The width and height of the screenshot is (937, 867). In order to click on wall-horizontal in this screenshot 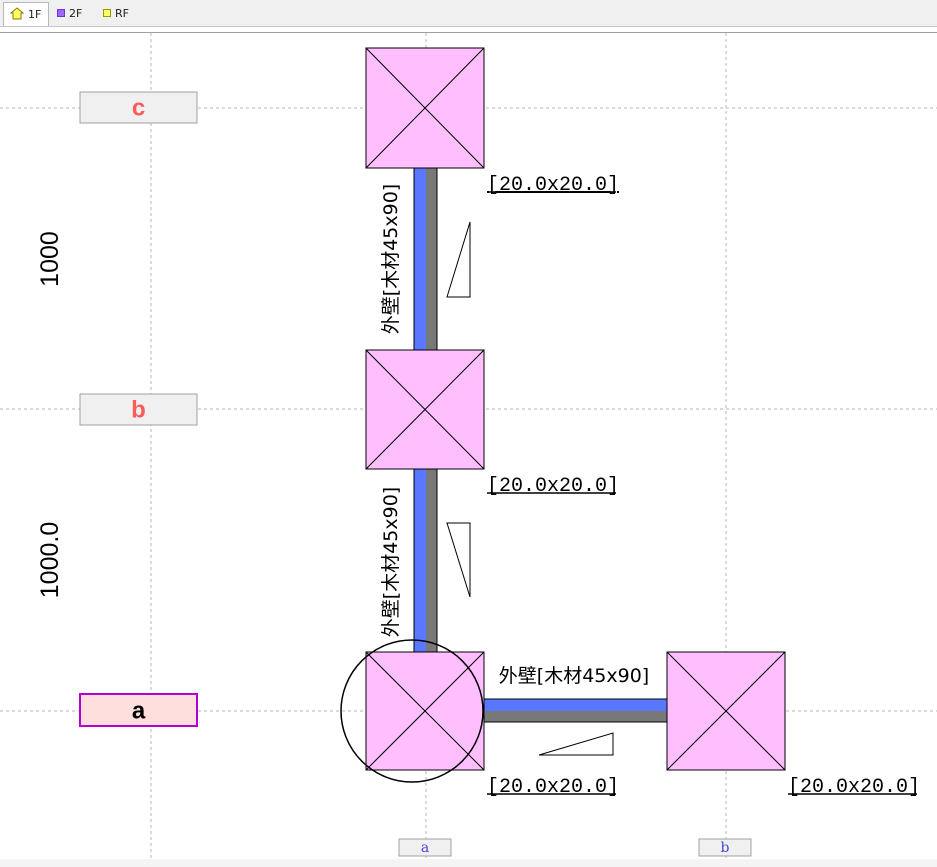, I will do `click(575, 710)`.